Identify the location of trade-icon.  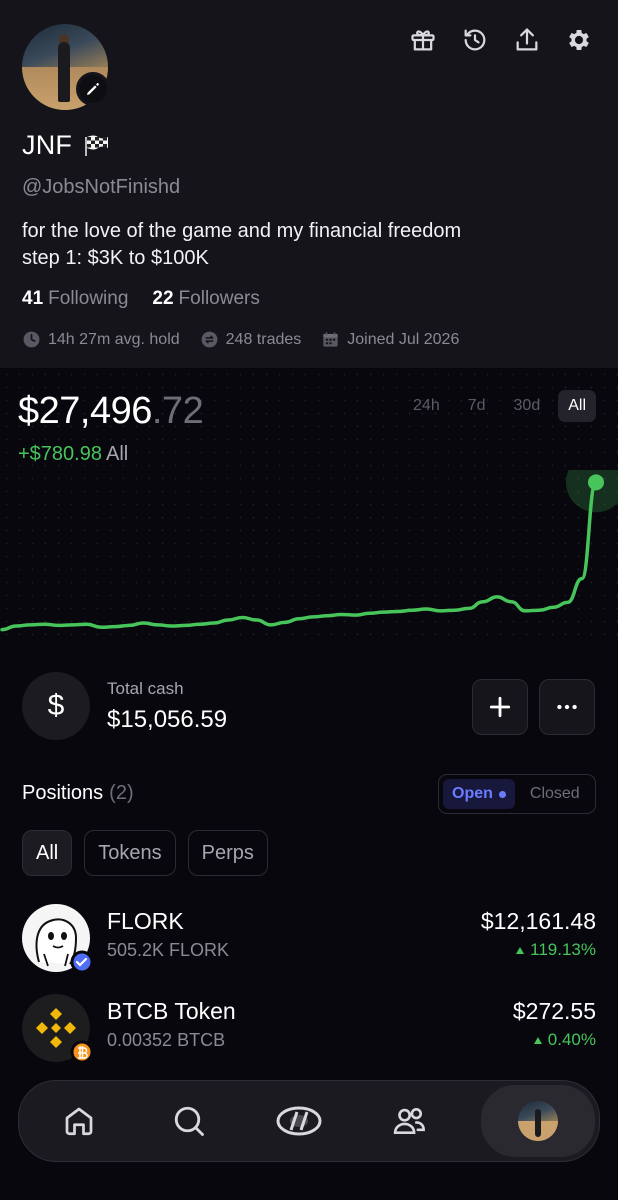
(299, 1121).